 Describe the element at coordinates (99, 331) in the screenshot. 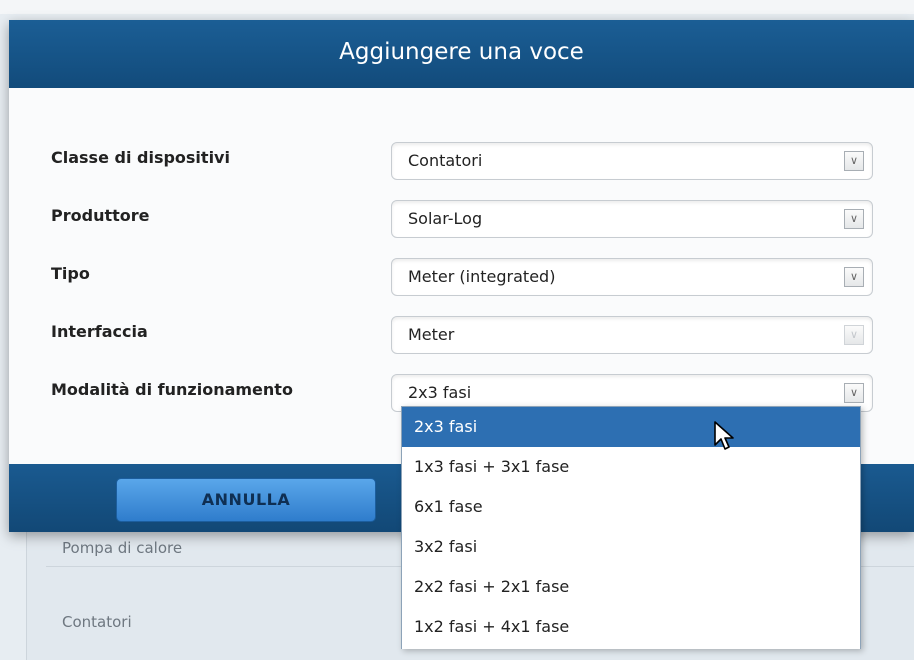

I see `interface-label: Interfaccia` at that location.